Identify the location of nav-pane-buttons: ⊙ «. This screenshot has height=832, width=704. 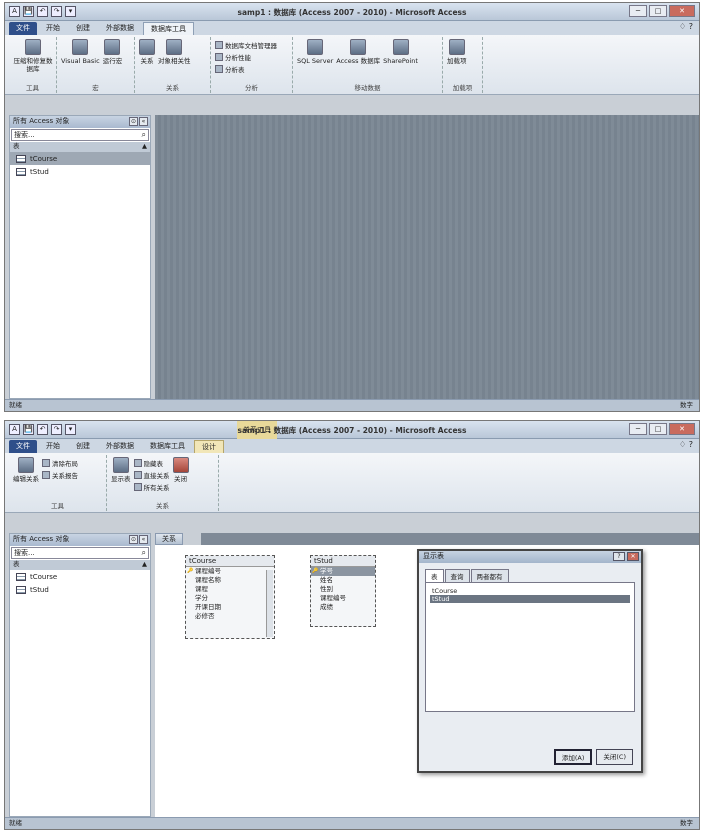
(138, 121).